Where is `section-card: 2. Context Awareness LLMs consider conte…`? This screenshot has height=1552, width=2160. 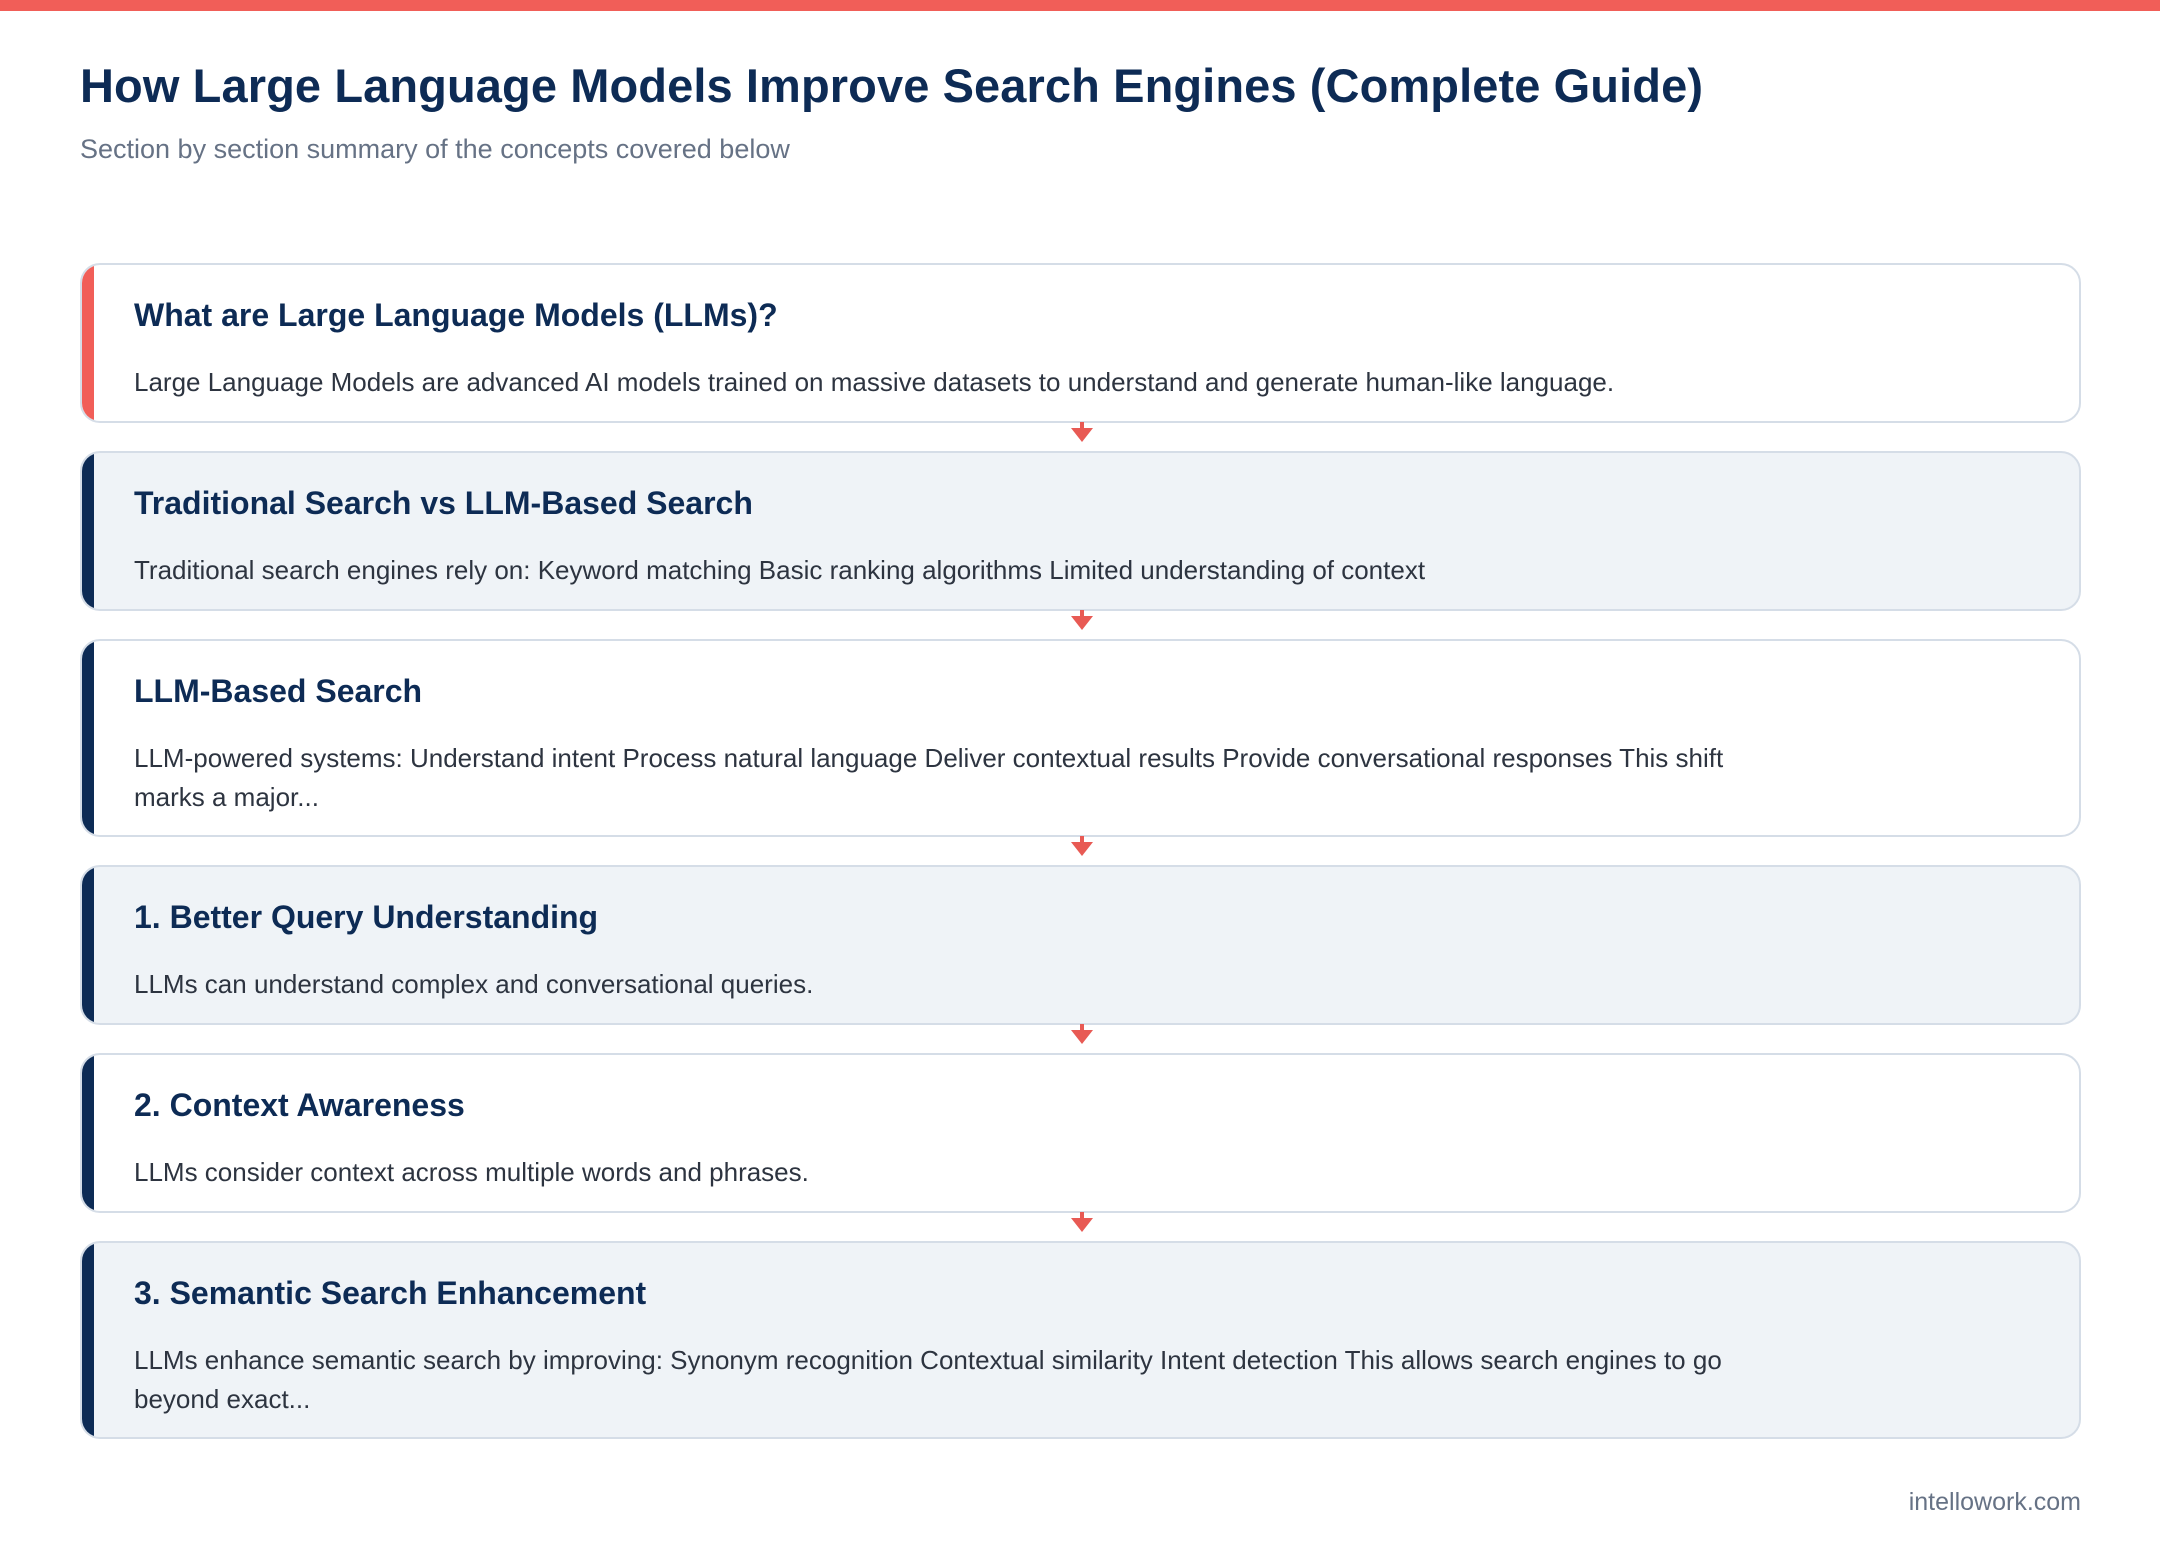
section-card: 2. Context Awareness LLMs consider conte… is located at coordinates (1080, 1133).